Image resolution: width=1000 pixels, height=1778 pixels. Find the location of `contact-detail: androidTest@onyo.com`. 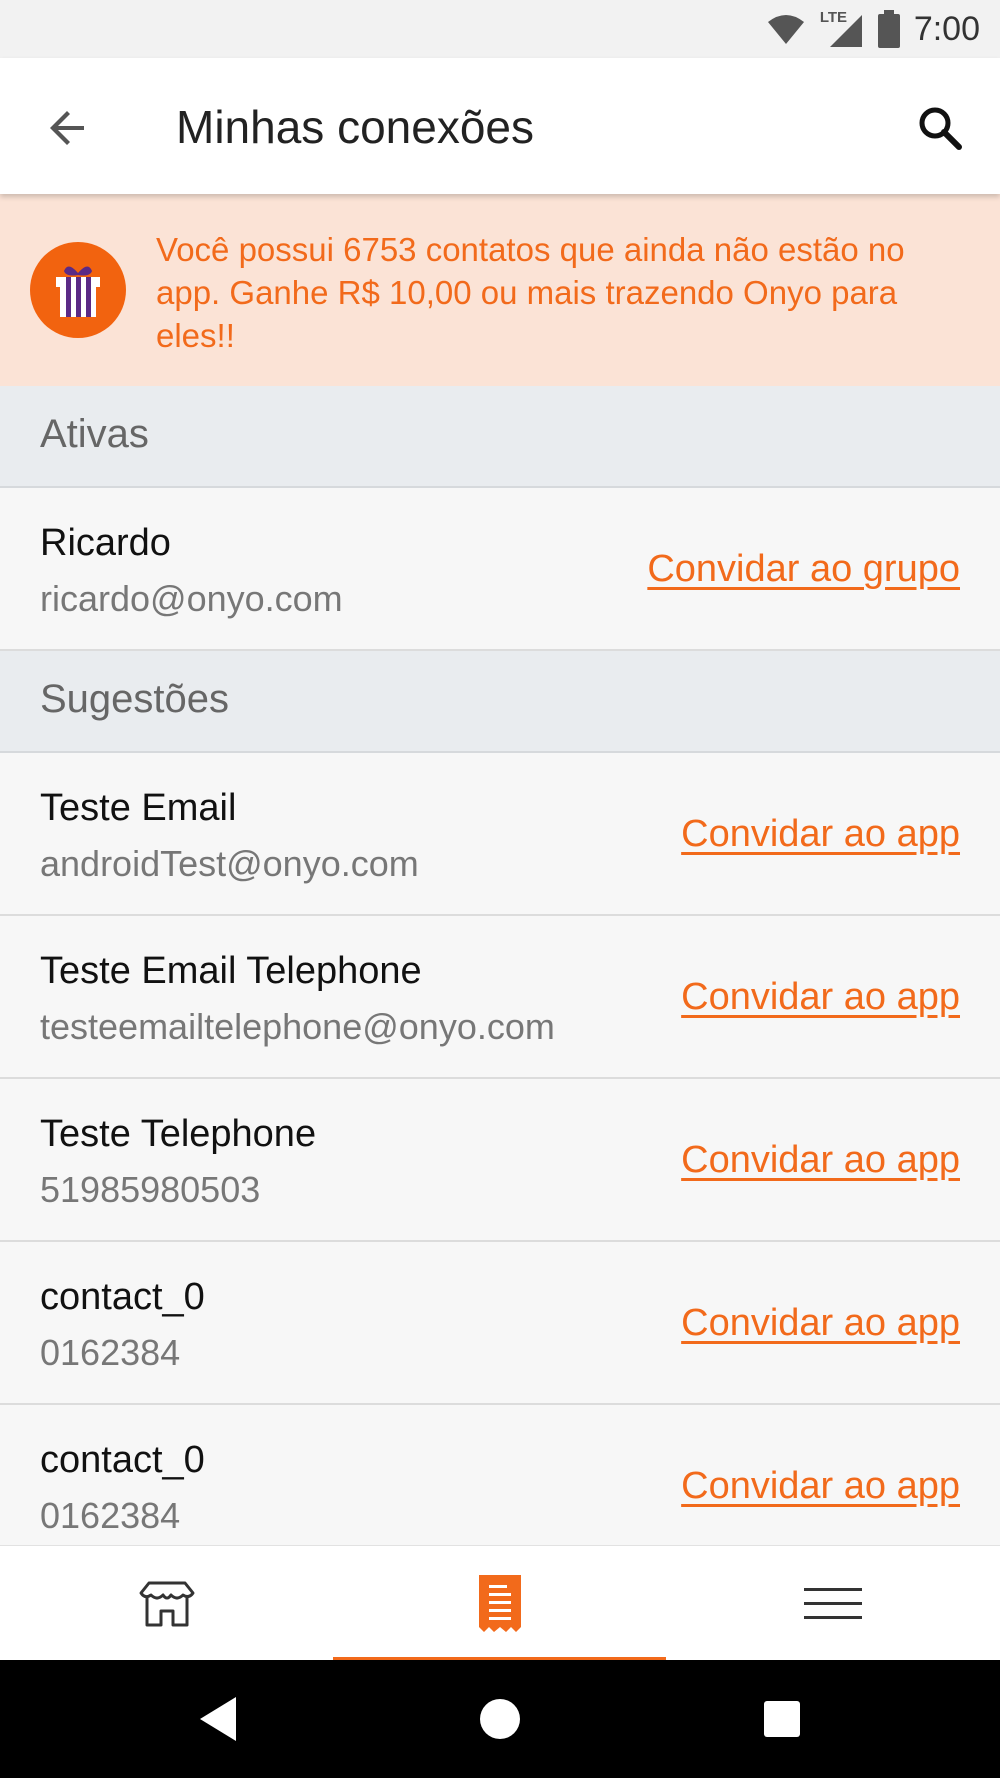

contact-detail: androidTest@onyo.com is located at coordinates (229, 863).